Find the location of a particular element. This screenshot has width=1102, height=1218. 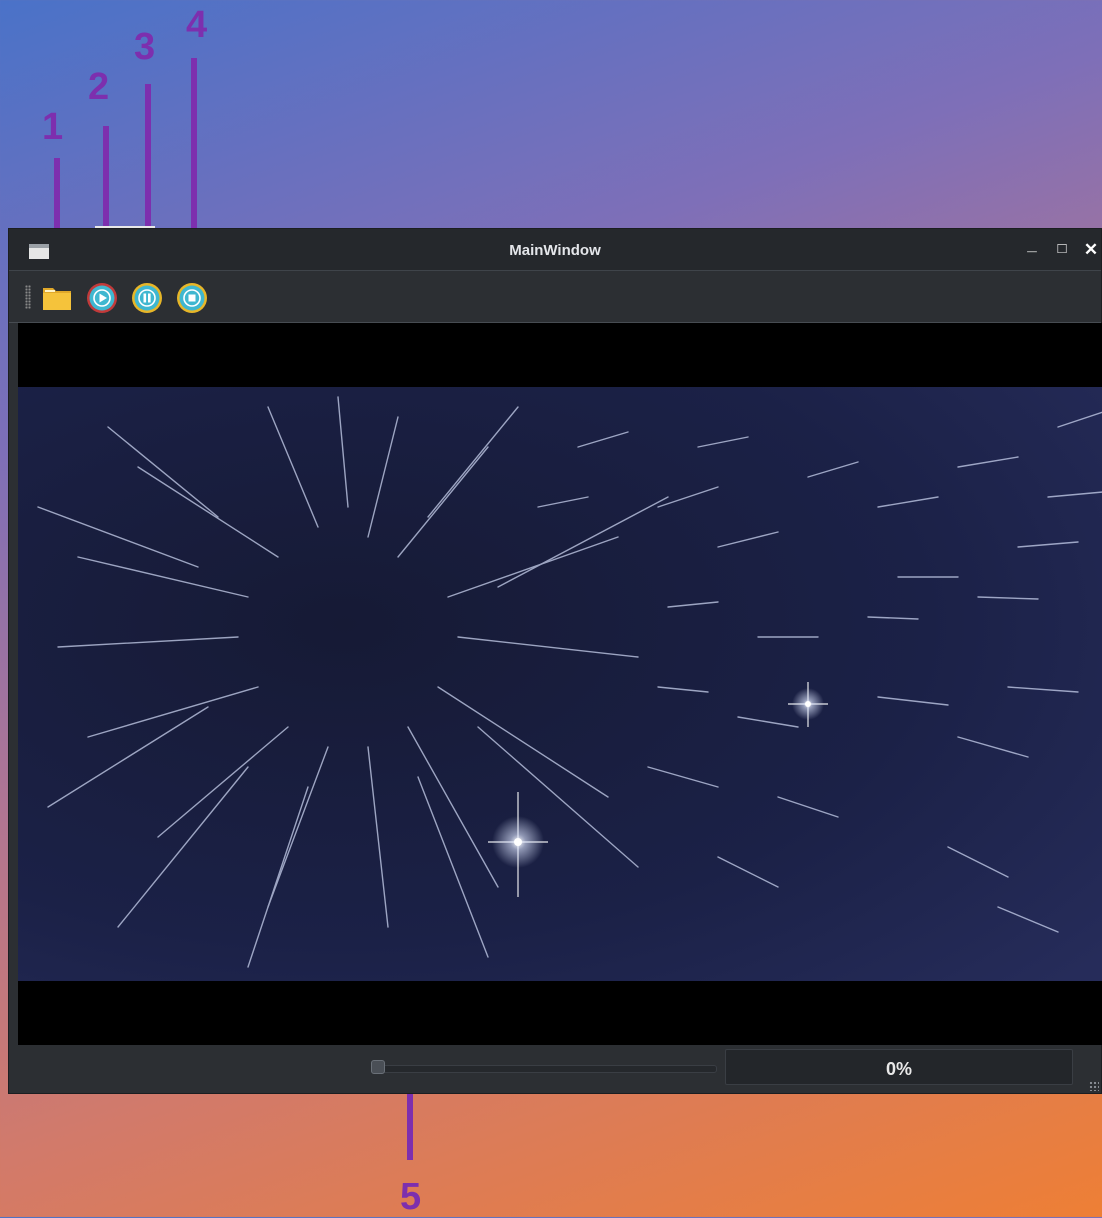

callout-number-1: 1 is located at coordinates (53, 127).